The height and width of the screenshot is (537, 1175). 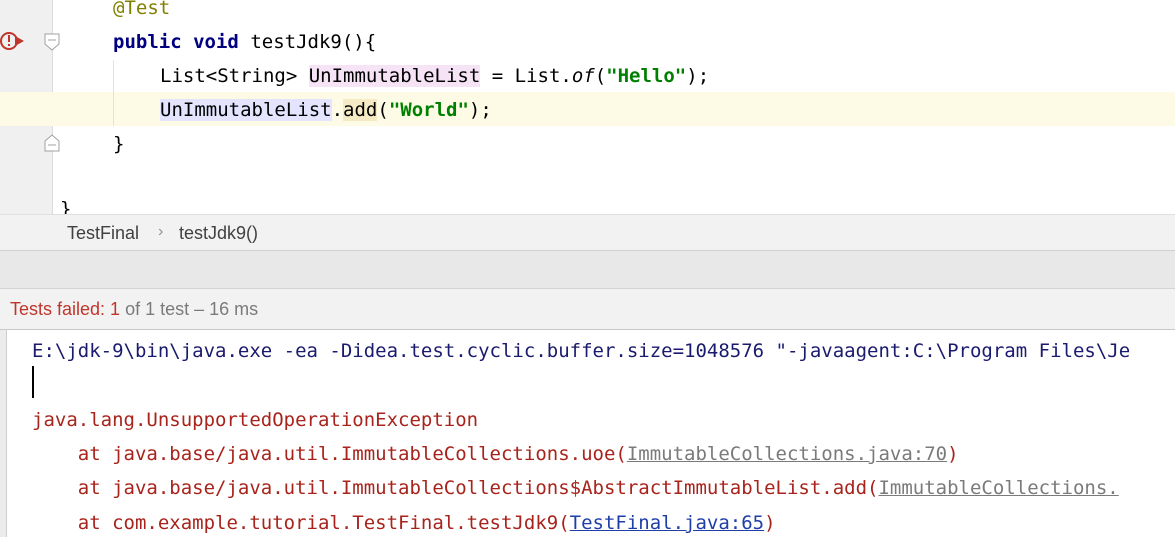 I want to click on string-world: "World", so click(x=428, y=110).